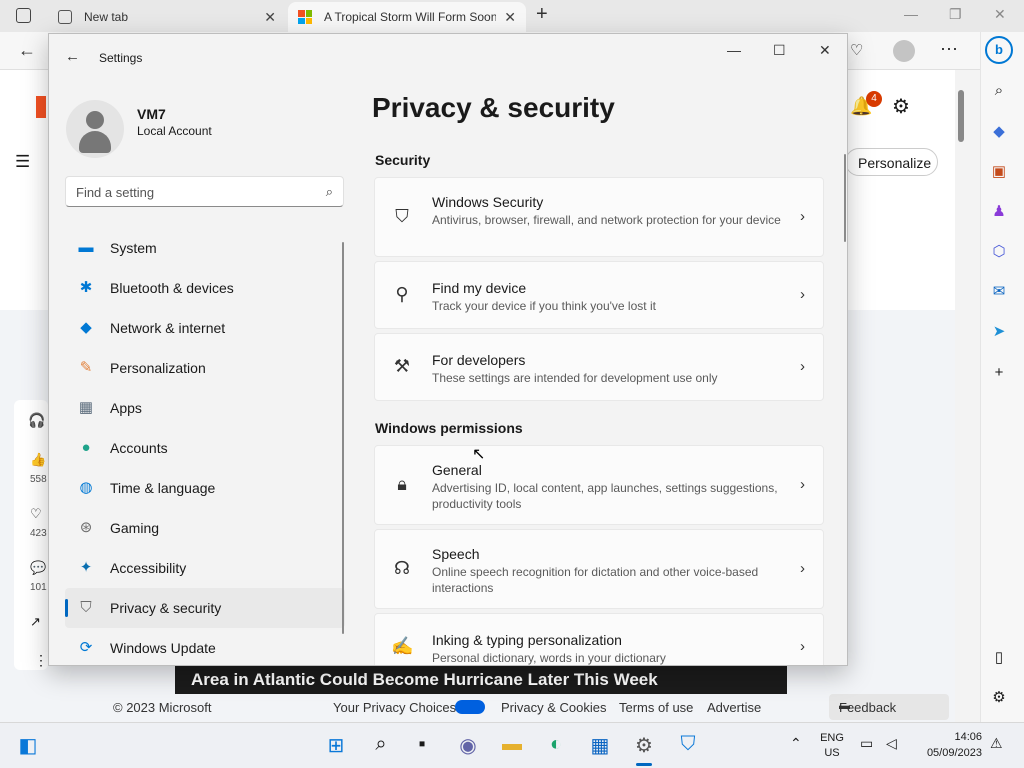  Describe the element at coordinates (468, 746) in the screenshot. I see `chat-icon: ◉` at that location.